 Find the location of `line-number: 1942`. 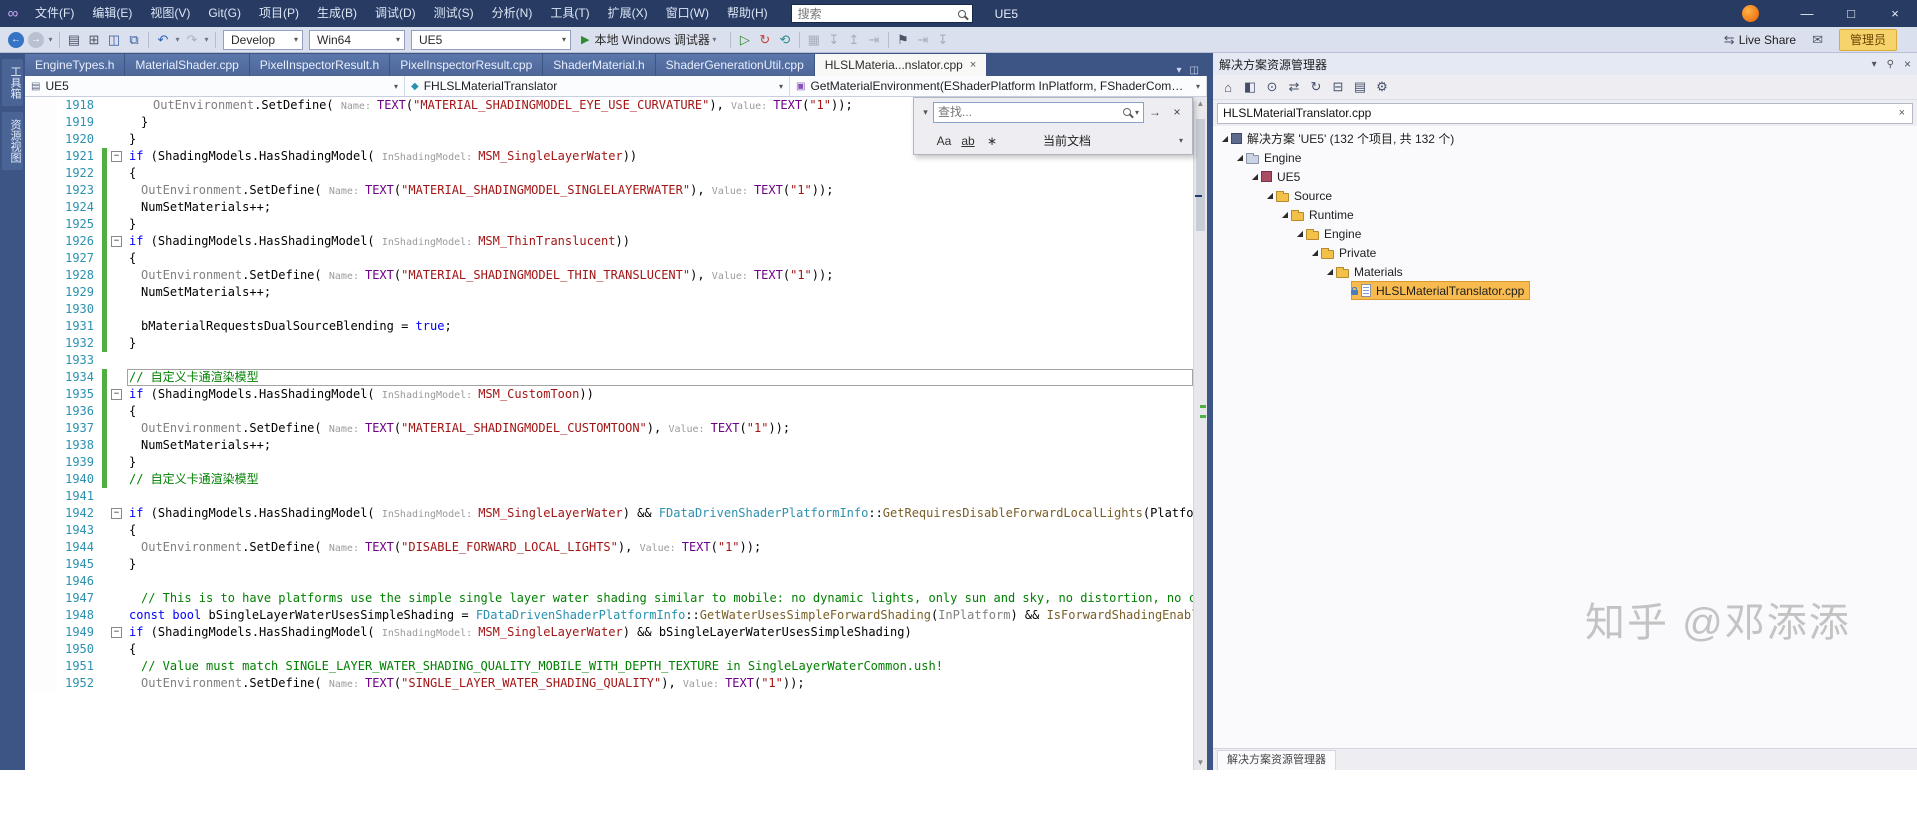

line-number: 1942 is located at coordinates (79, 513).